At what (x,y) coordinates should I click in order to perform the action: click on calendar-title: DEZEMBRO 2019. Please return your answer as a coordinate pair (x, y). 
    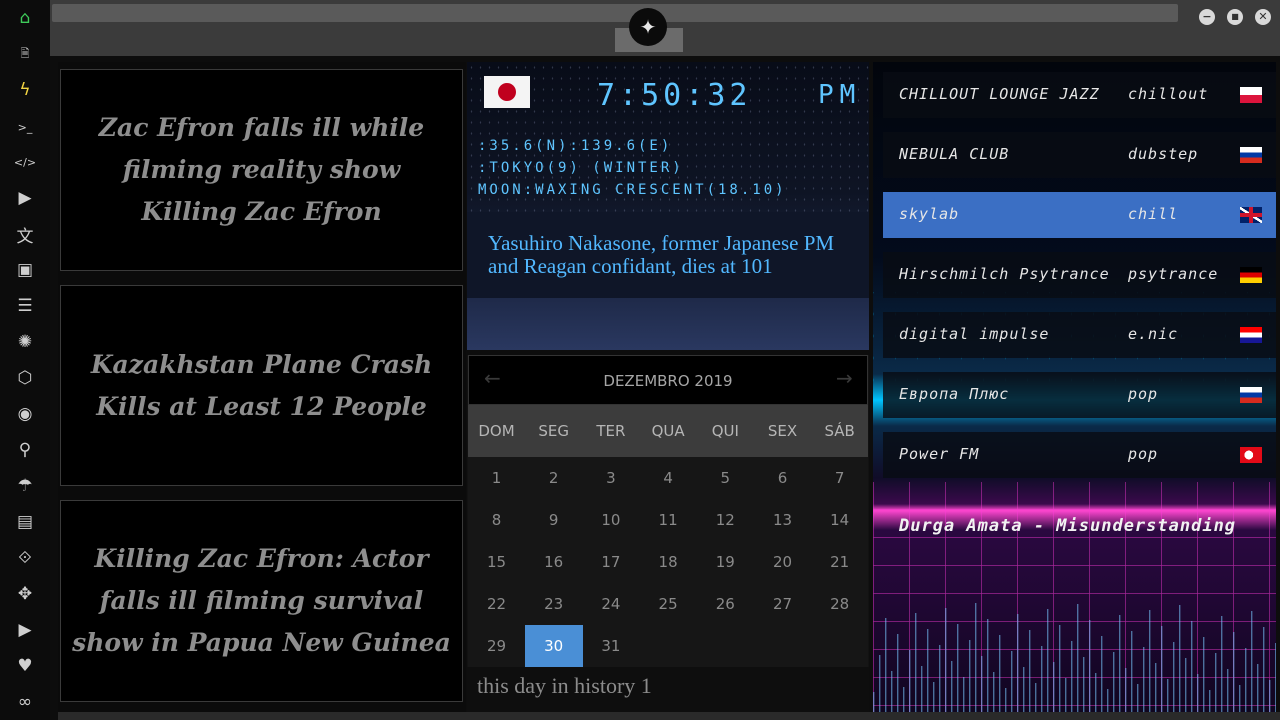
    Looking at the image, I should click on (668, 381).